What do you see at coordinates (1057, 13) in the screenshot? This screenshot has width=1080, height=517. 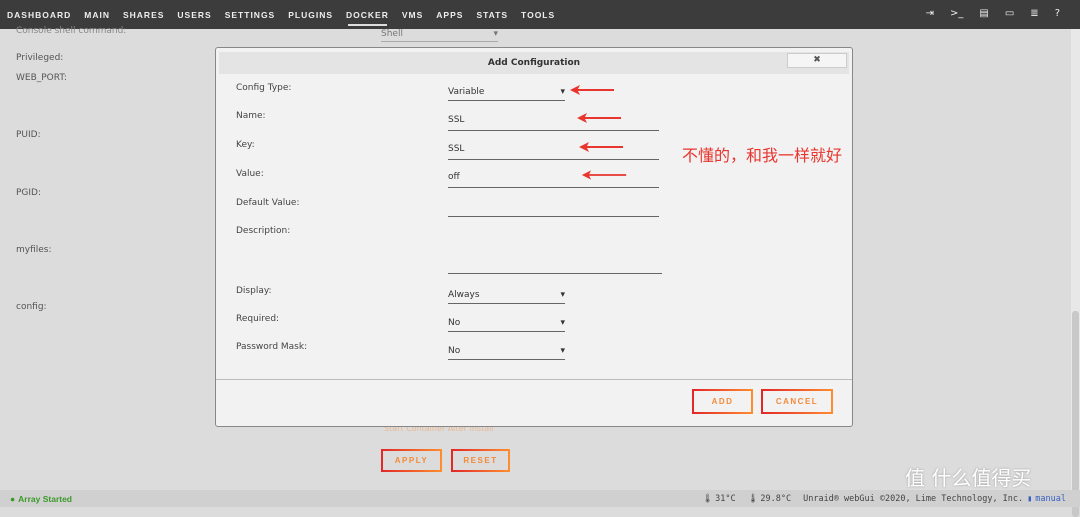 I see `help-icon: ?` at bounding box center [1057, 13].